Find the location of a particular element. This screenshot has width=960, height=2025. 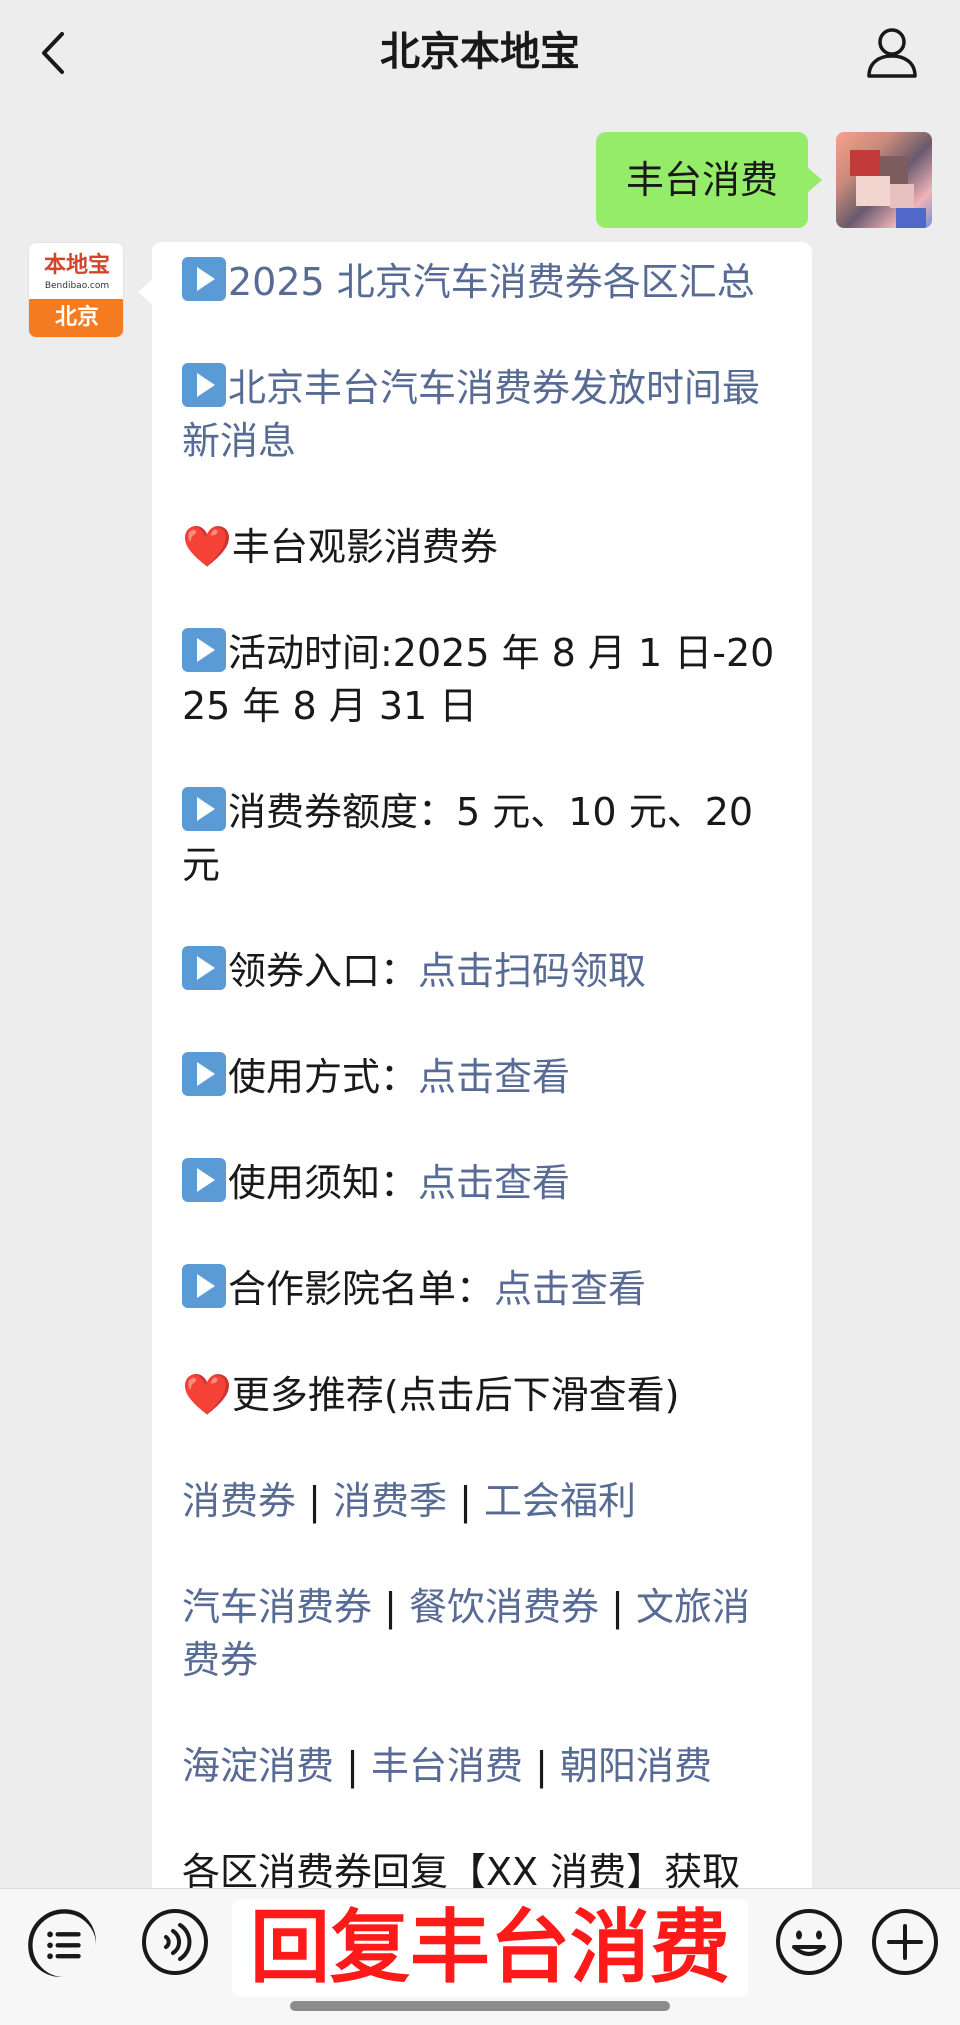

link-car-coupon-summary: 2025 北京汽车消费券各区汇总 is located at coordinates (491, 282).